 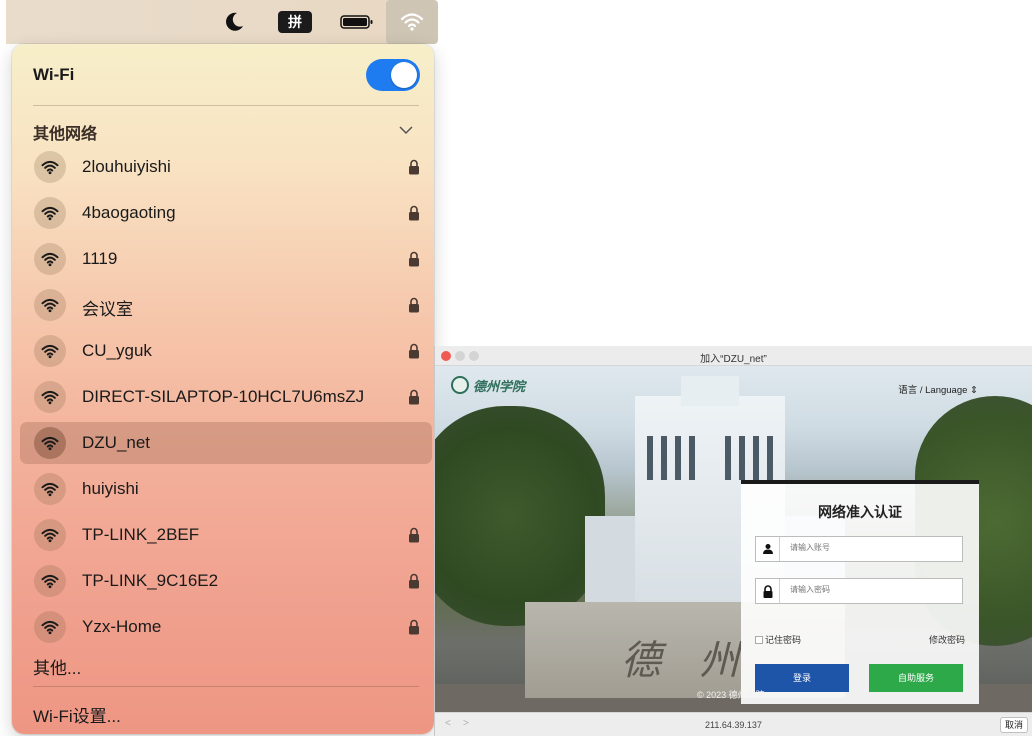 I want to click on network-item: TP-LINK_9C16E2, so click(x=226, y=581).